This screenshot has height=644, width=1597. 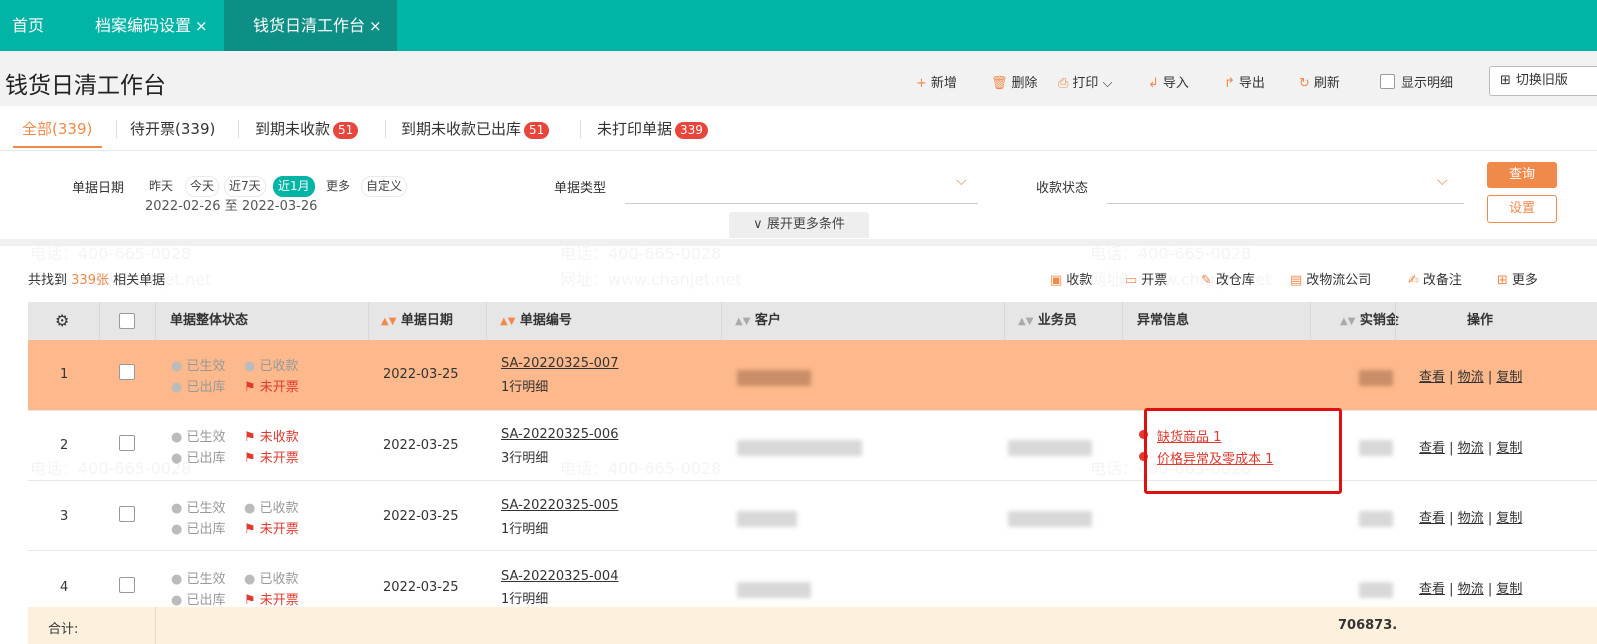 I want to click on batch-change-note-button: ✍ 改备注, so click(x=1435, y=278).